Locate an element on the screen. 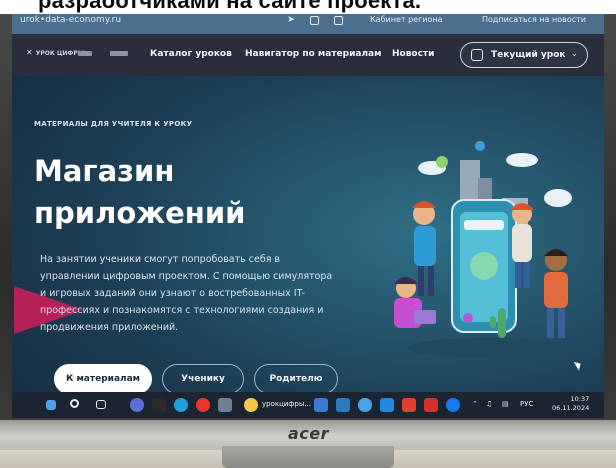  photo-caption-strip: разработчиками на сайте проекта. is located at coordinates (308, 7).